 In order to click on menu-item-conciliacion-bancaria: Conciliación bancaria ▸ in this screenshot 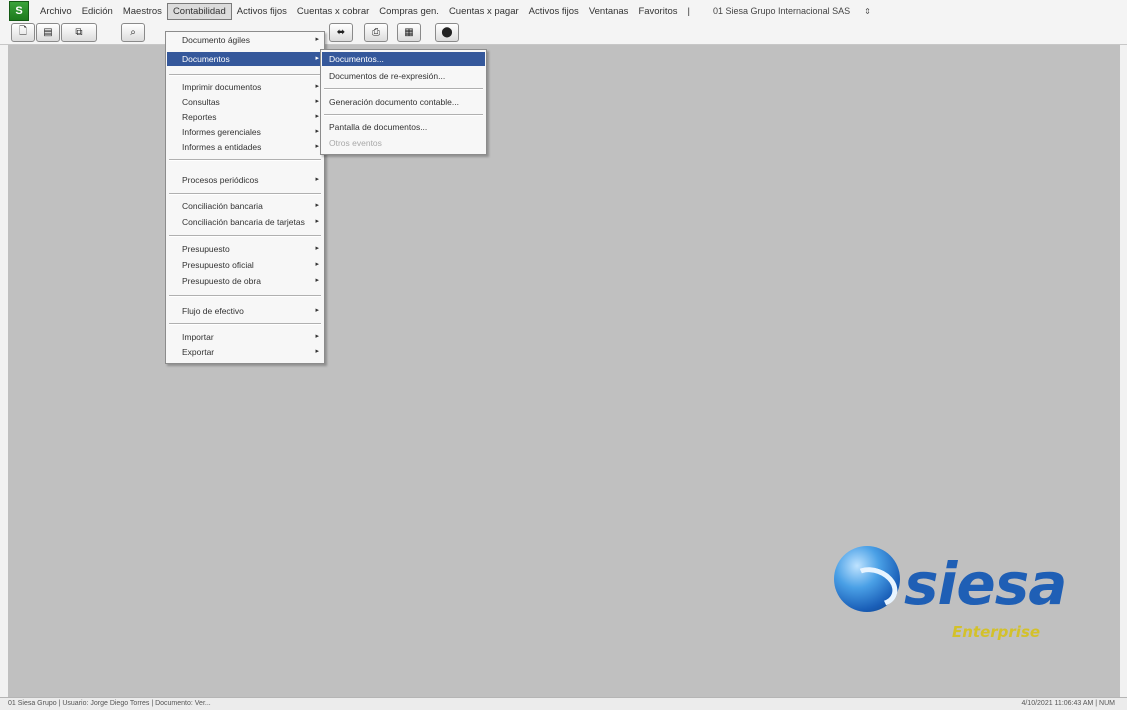, I will do `click(245, 206)`.